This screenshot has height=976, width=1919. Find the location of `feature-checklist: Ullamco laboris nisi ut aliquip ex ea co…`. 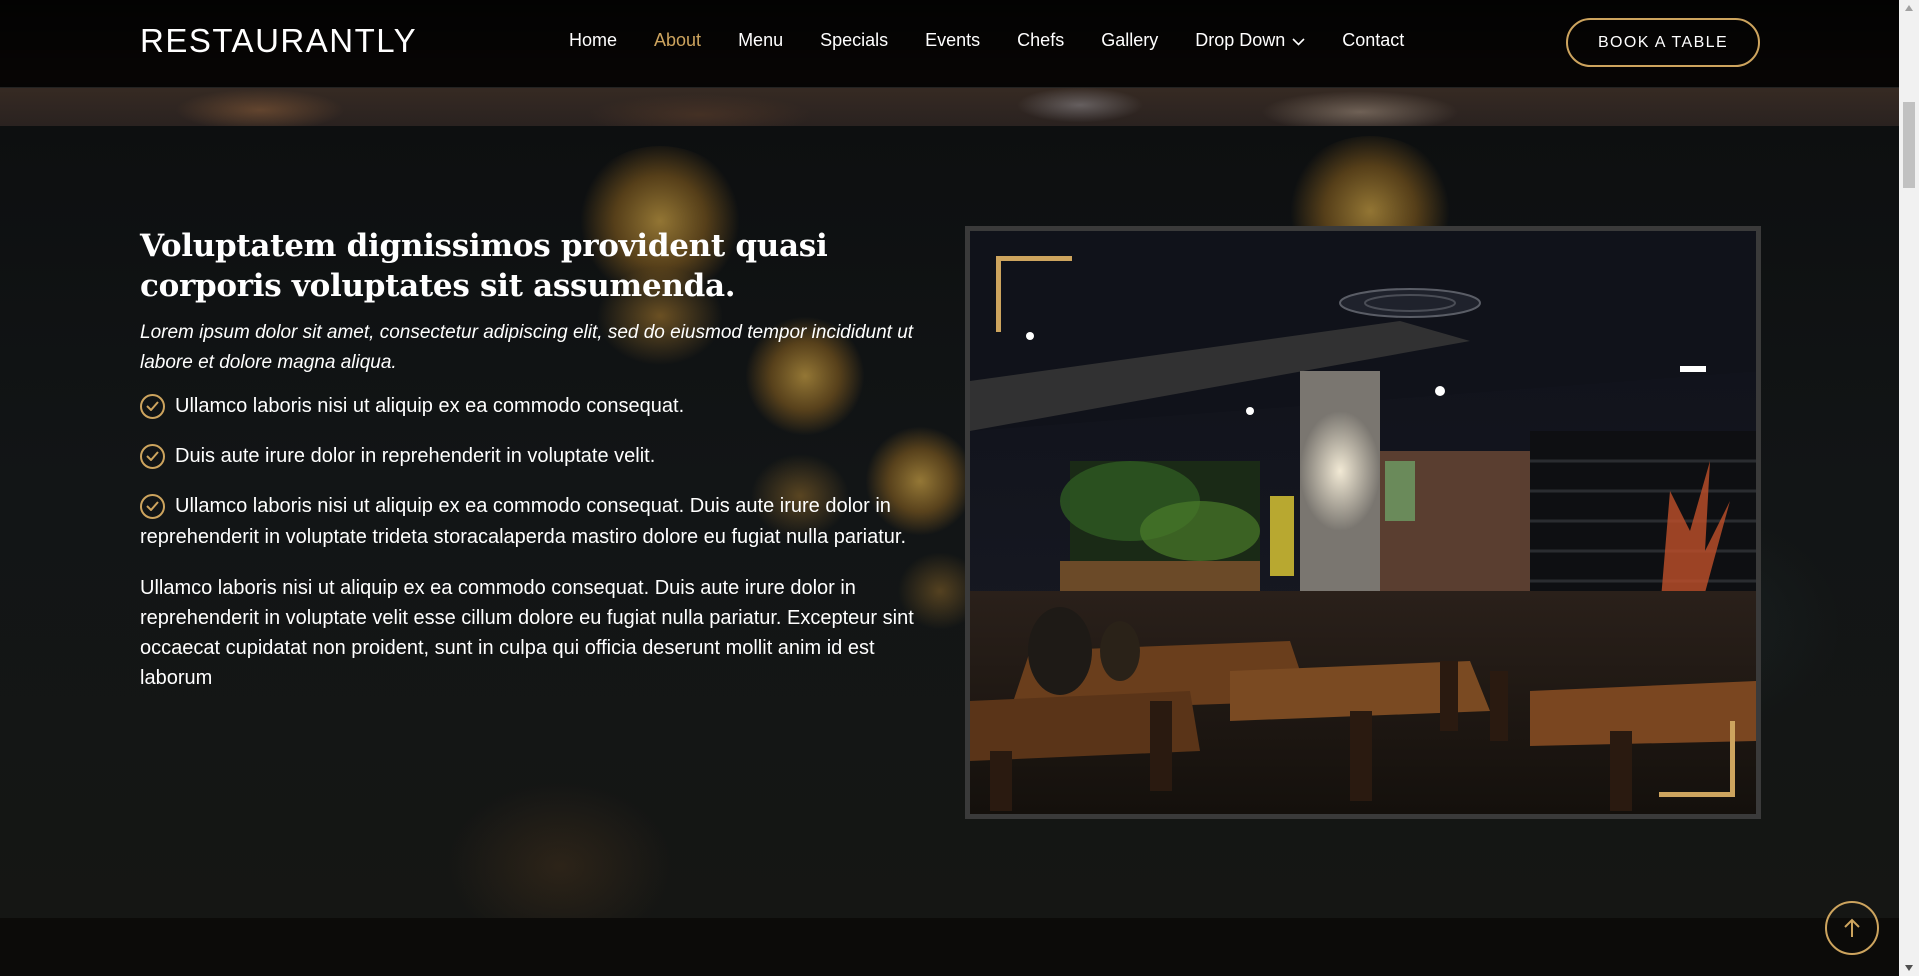

feature-checklist: Ullamco laboris nisi ut aliquip ex ea co… is located at coordinates (540, 472).